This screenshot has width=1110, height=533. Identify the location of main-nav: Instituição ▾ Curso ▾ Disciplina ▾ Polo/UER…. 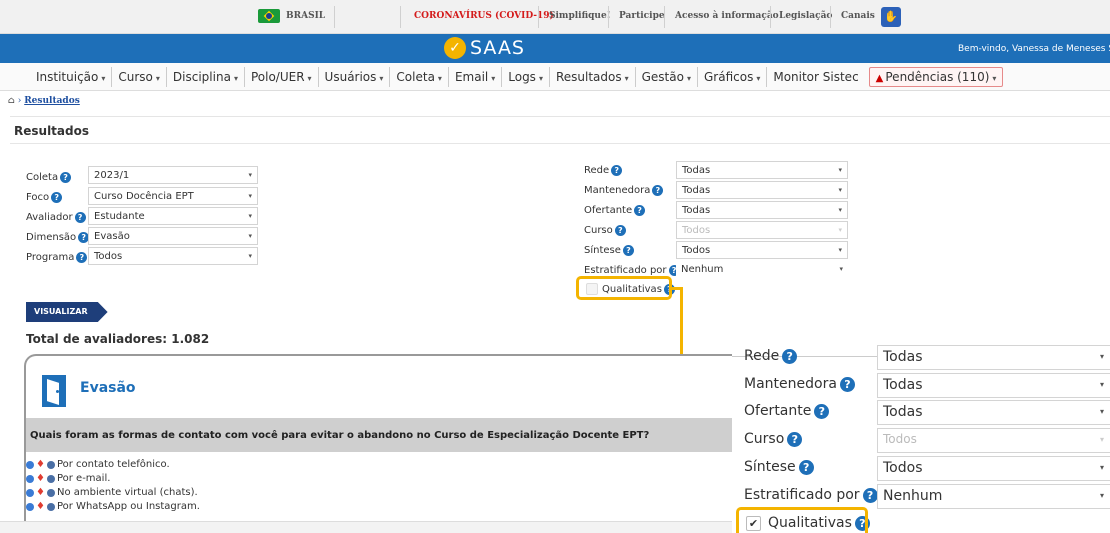
(555, 77).